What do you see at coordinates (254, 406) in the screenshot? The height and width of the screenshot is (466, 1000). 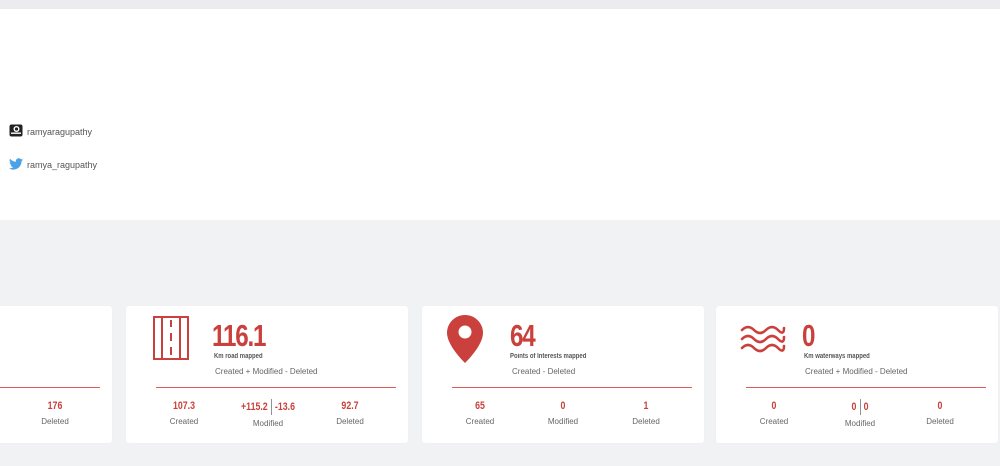 I see `modified-added: +115.2` at bounding box center [254, 406].